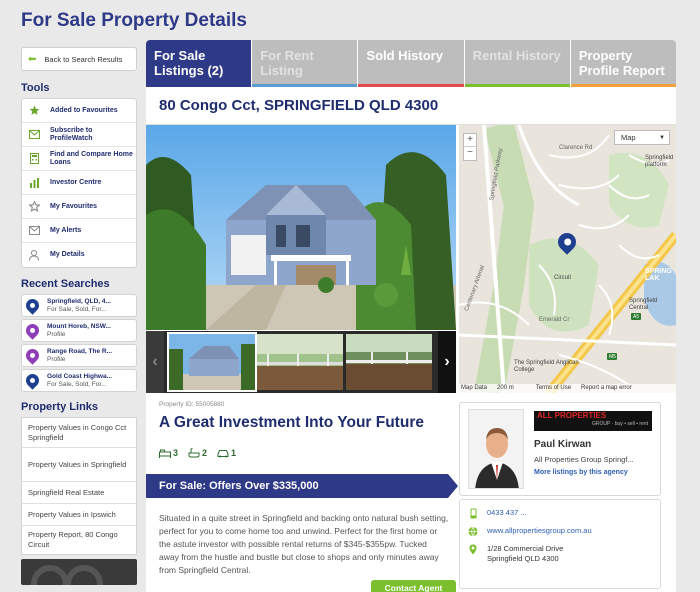 This screenshot has width=700, height=592. I want to click on tools-heading: Tools, so click(35, 88).